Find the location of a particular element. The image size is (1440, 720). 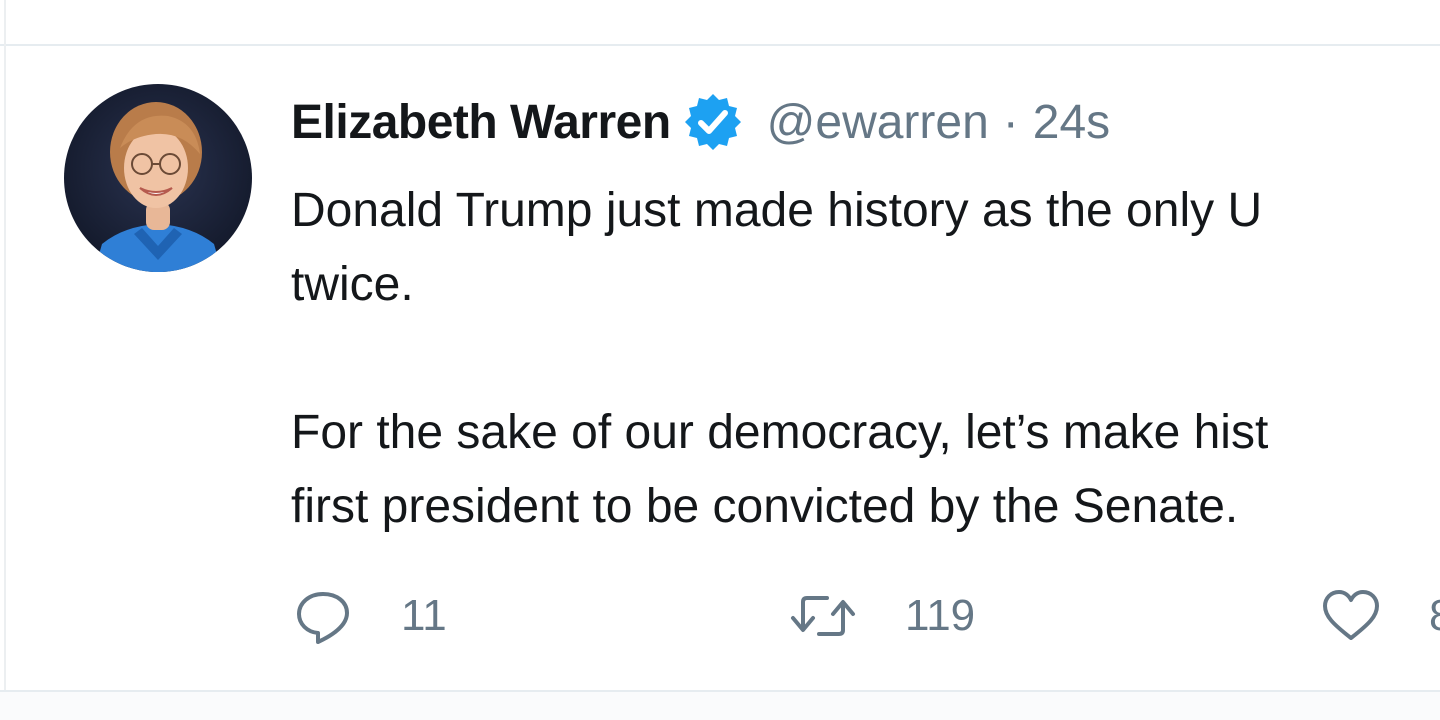

next-tweet-strip is located at coordinates (720, 706).